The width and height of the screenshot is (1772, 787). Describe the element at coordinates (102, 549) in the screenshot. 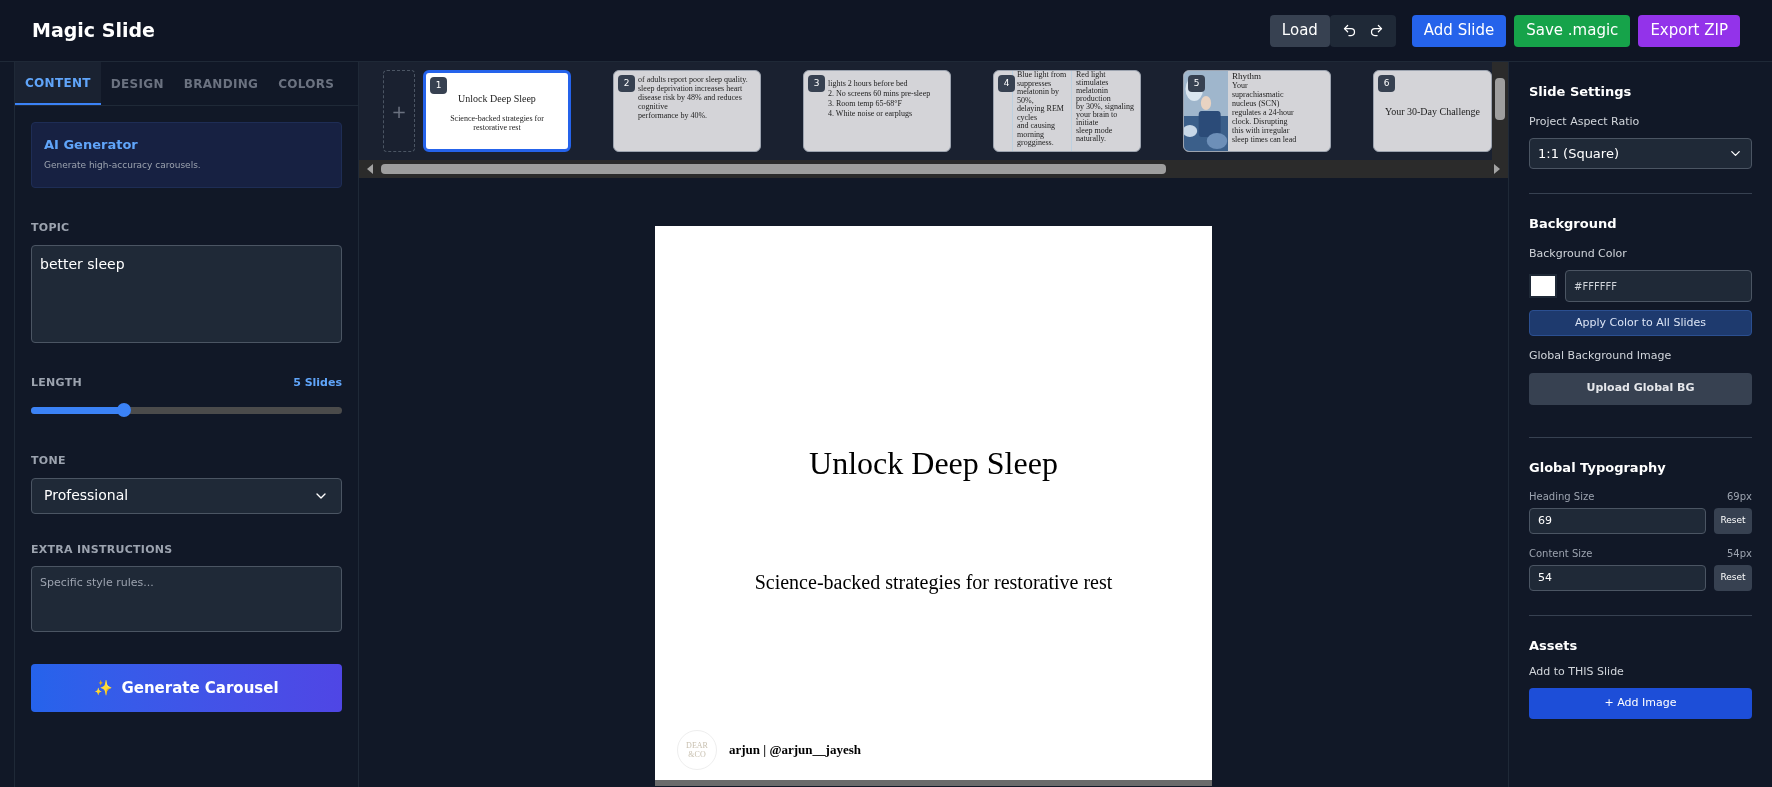

I see `field-label: EXTRA INSTRUCTIONS` at that location.